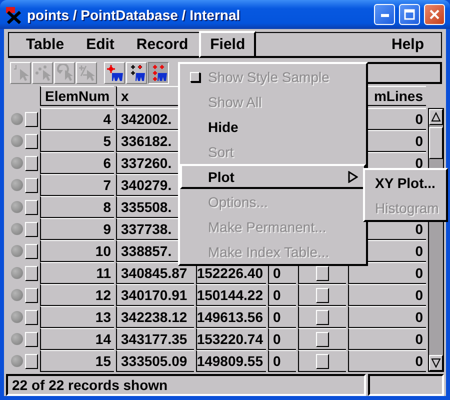 The image size is (450, 400). I want to click on table-cell: 10, so click(77, 251).